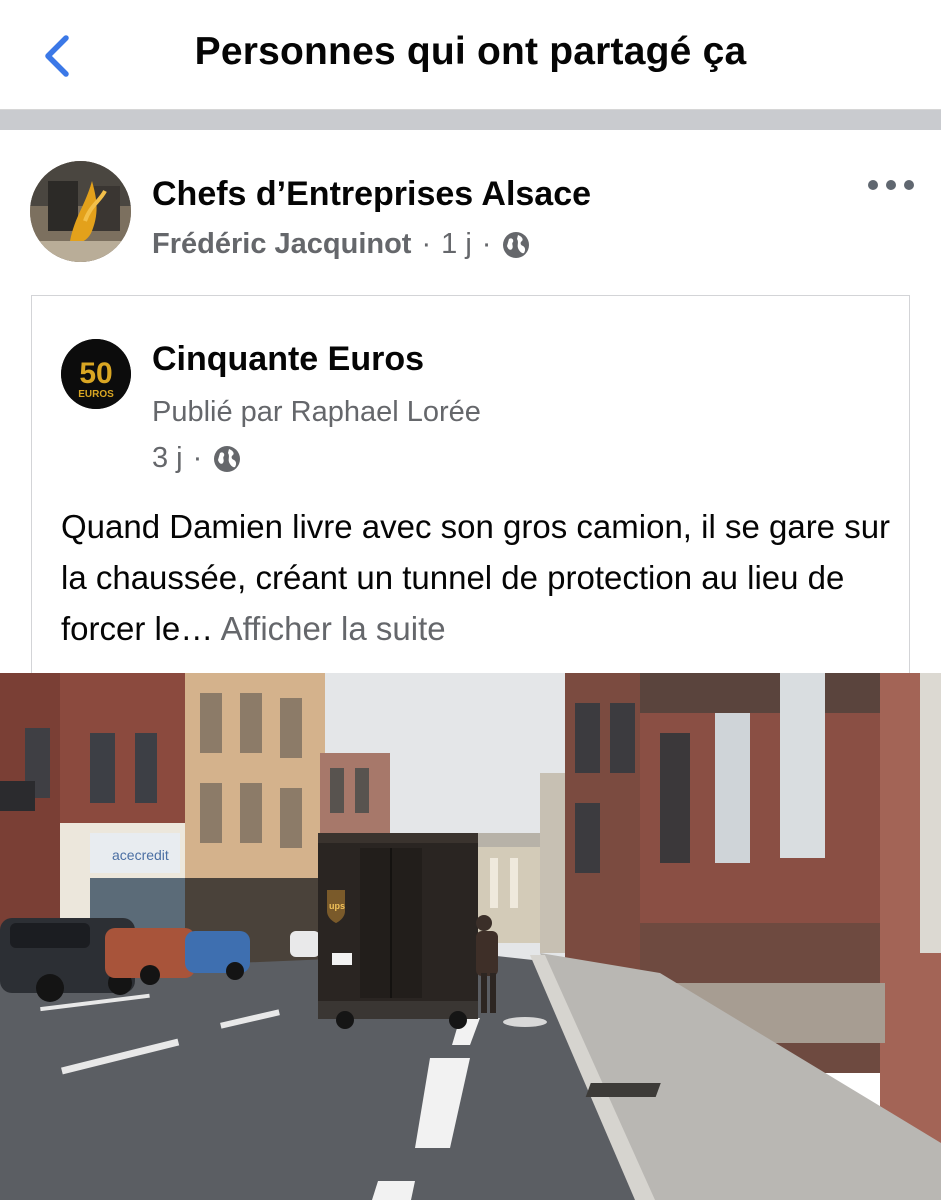  I want to click on avatar-number: 50, so click(95, 373).